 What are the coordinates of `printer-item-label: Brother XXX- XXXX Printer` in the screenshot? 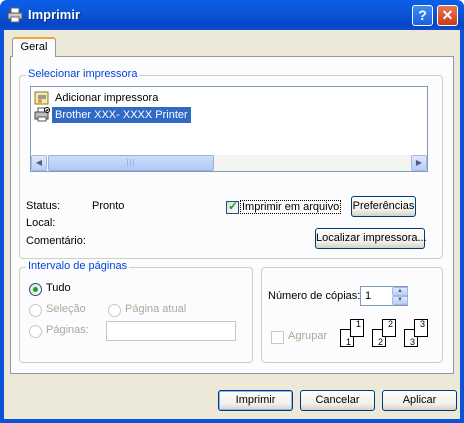 It's located at (121, 115).